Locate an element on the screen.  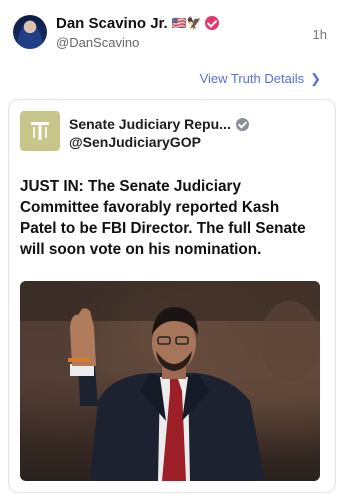
org-avatar is located at coordinates (40, 131).